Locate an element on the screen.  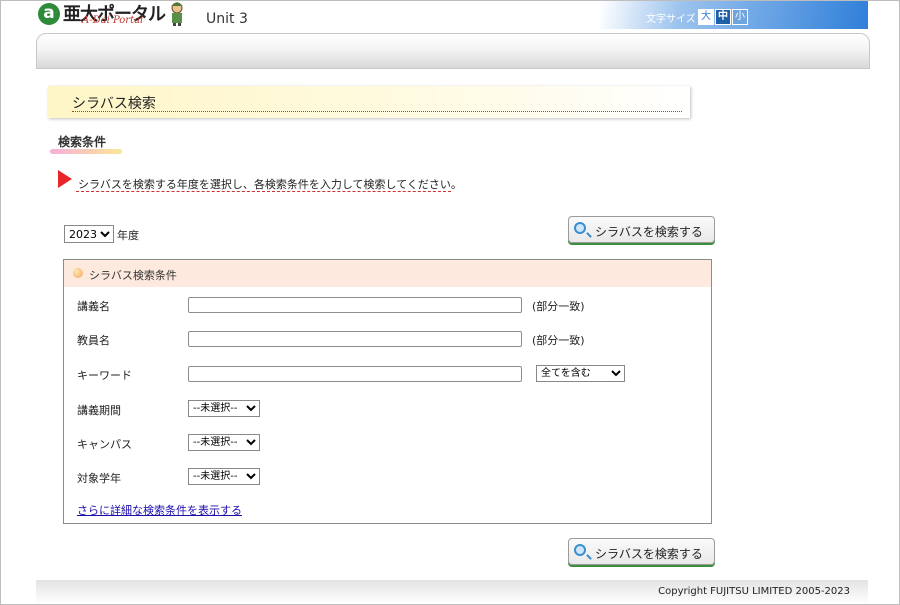
criteria-title: シラバス検索条件 is located at coordinates (133, 275).